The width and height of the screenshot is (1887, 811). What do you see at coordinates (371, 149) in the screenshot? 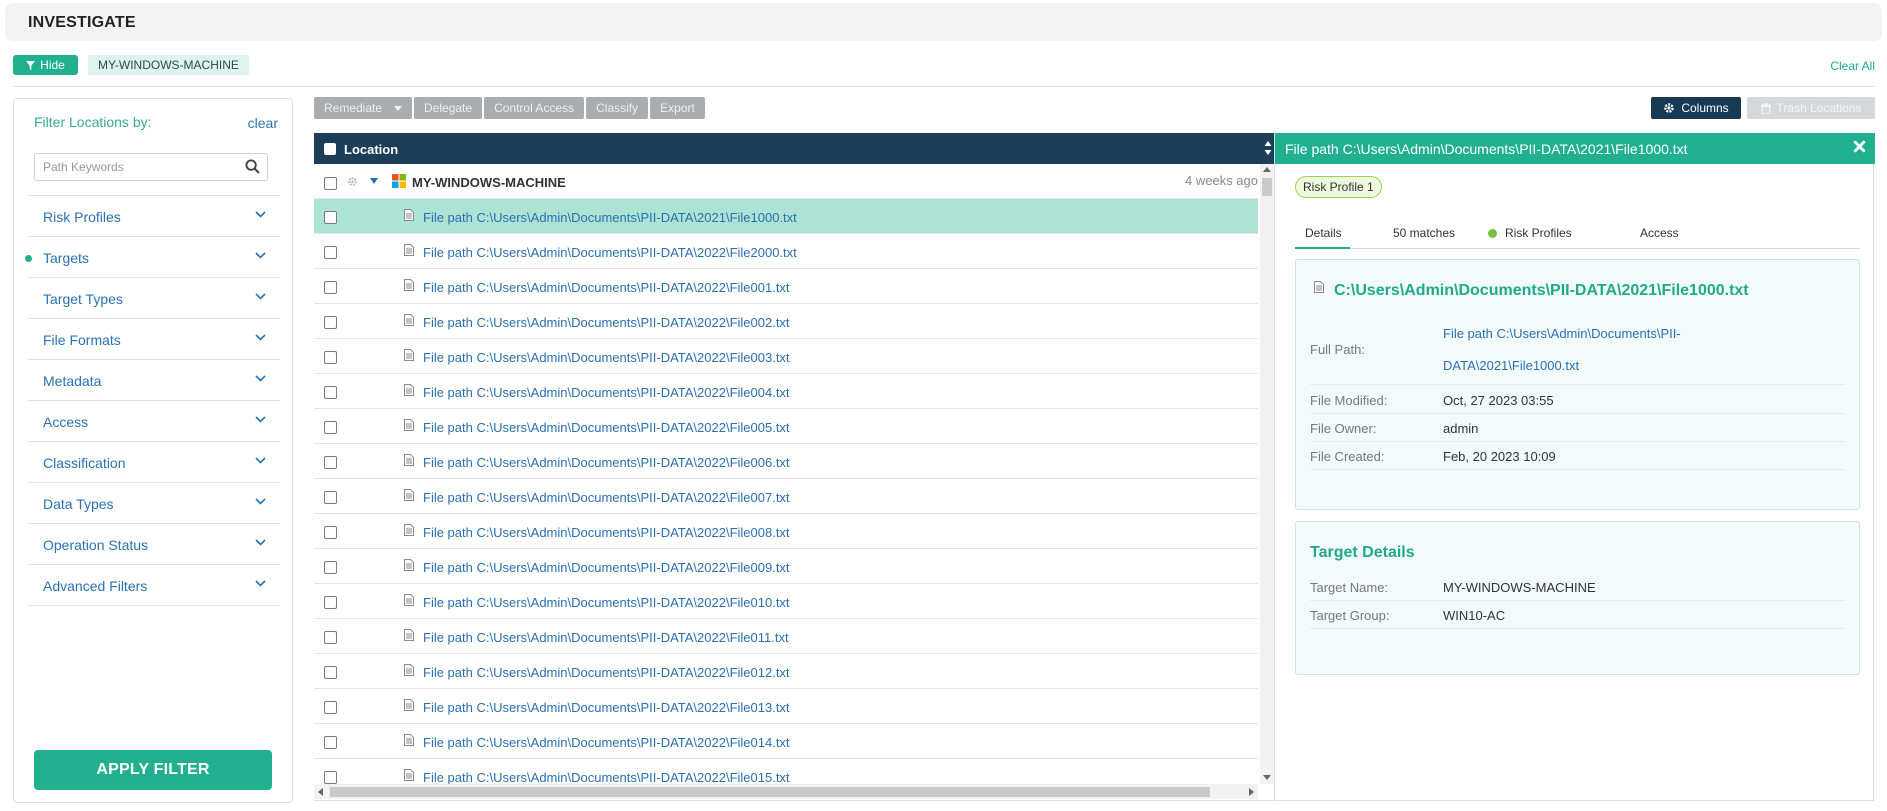
I see `column-header-location: Location` at bounding box center [371, 149].